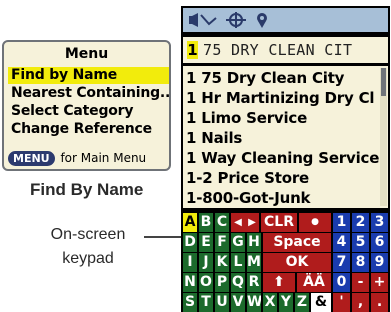 This screenshot has width=391, height=312. What do you see at coordinates (88, 258) in the screenshot?
I see `caption-keypad-line2: keypad` at bounding box center [88, 258].